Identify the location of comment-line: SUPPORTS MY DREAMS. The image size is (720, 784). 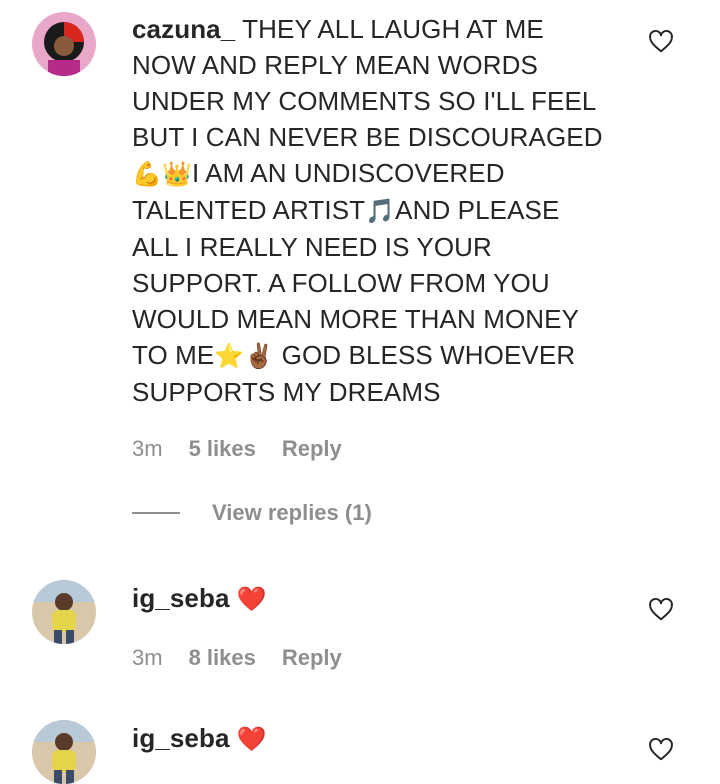
(286, 392).